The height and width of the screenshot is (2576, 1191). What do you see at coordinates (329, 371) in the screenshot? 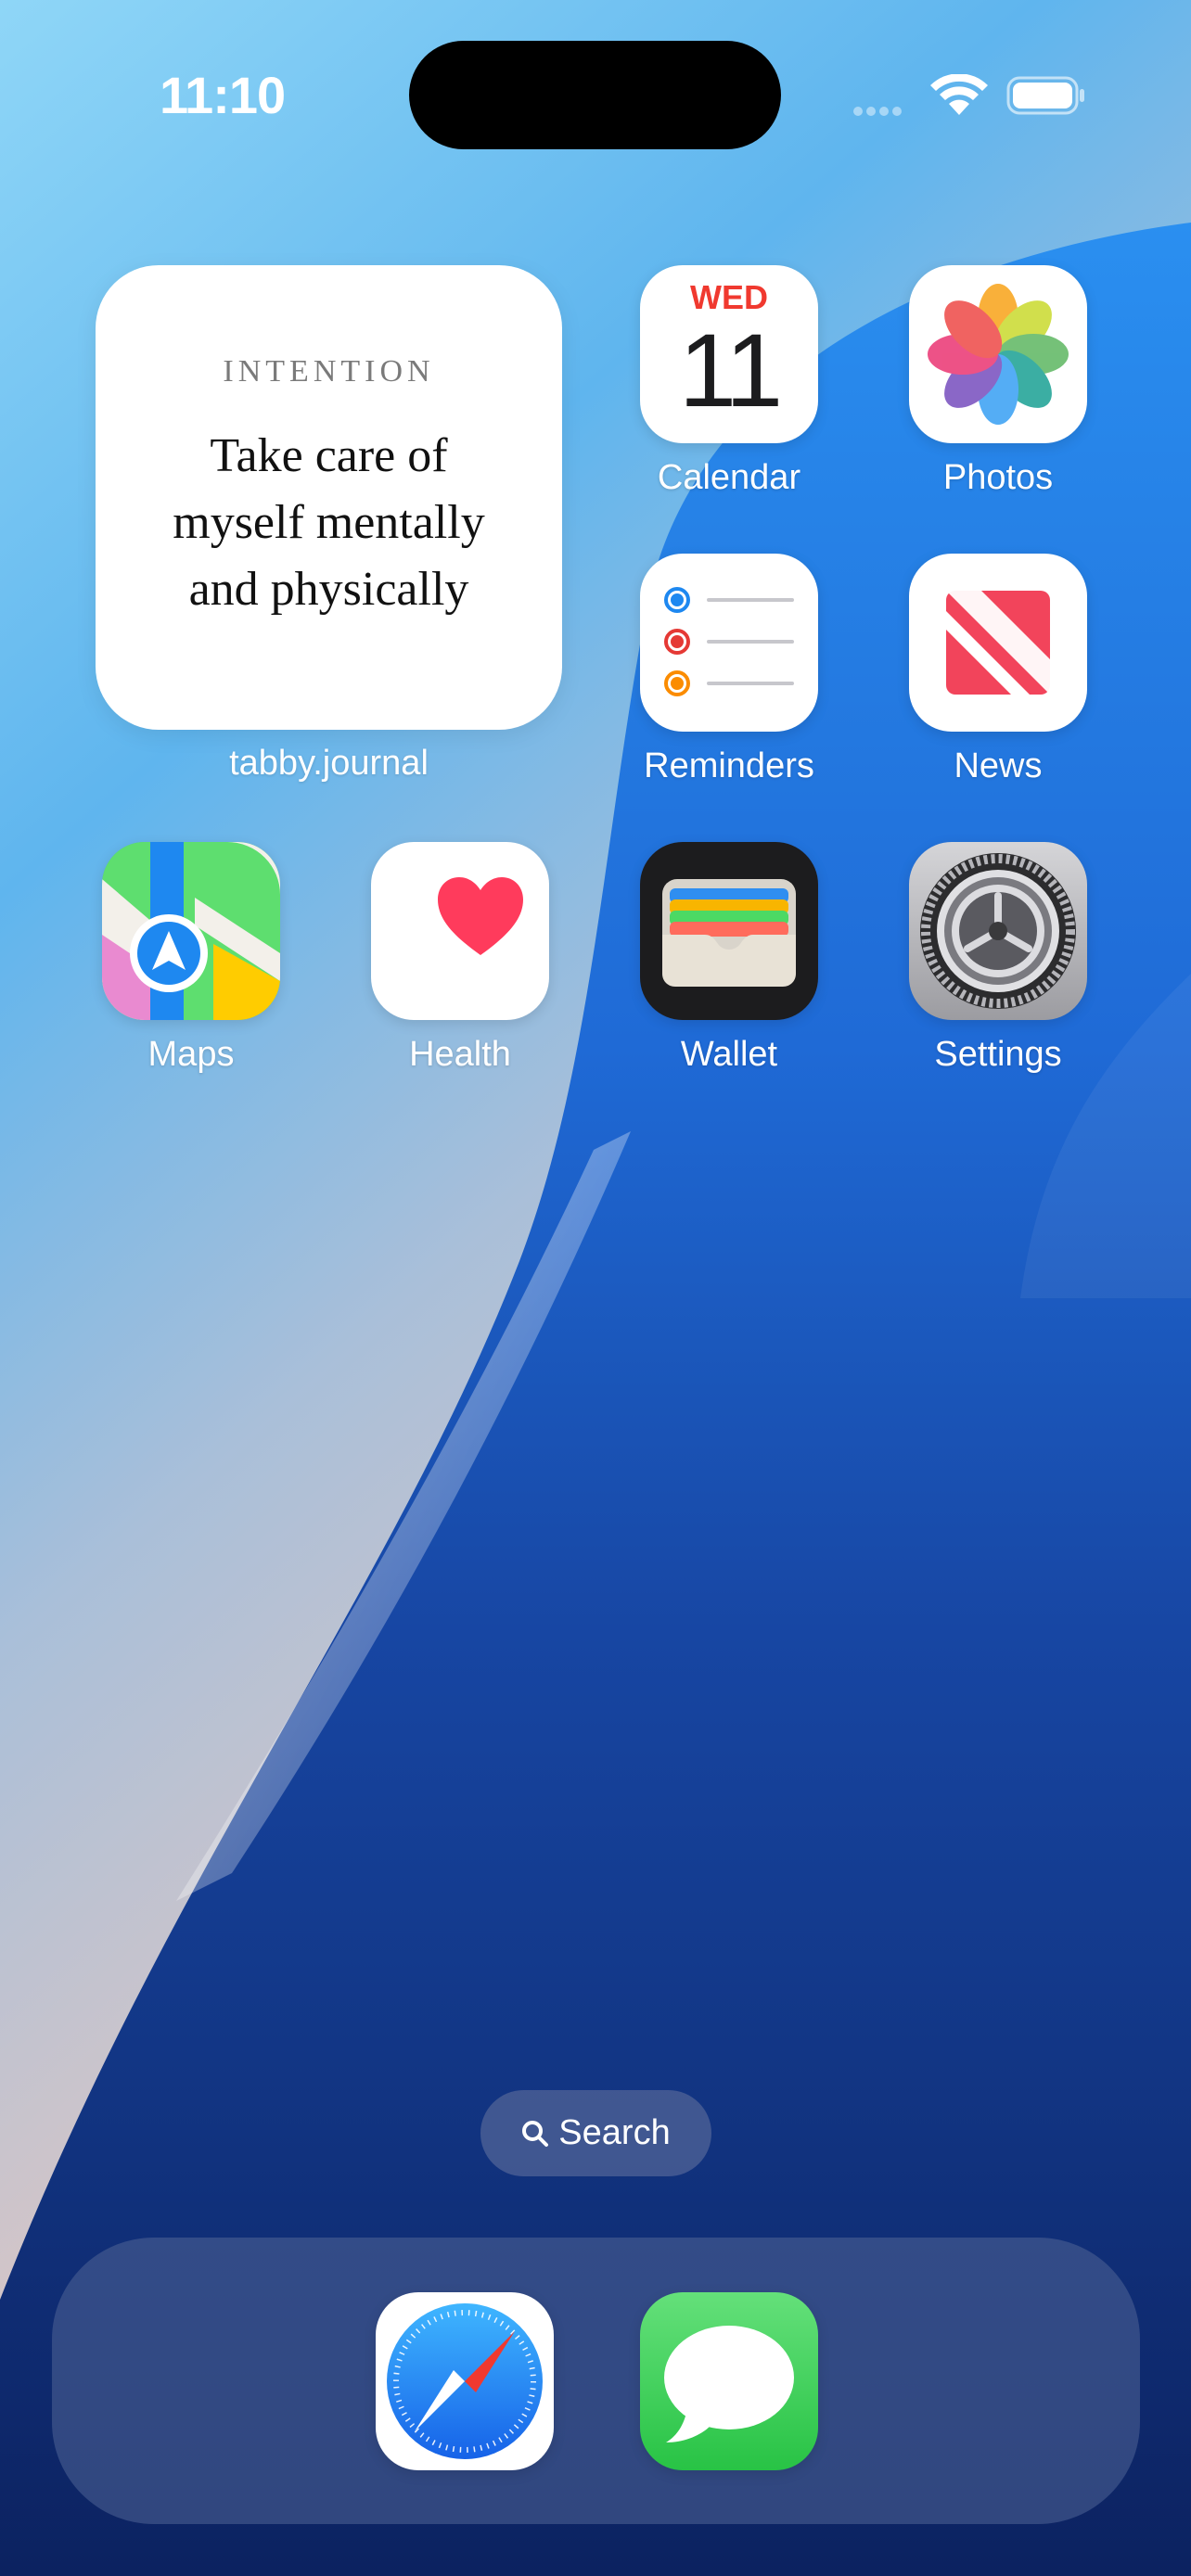
I see `widget-title: INTENTION` at bounding box center [329, 371].